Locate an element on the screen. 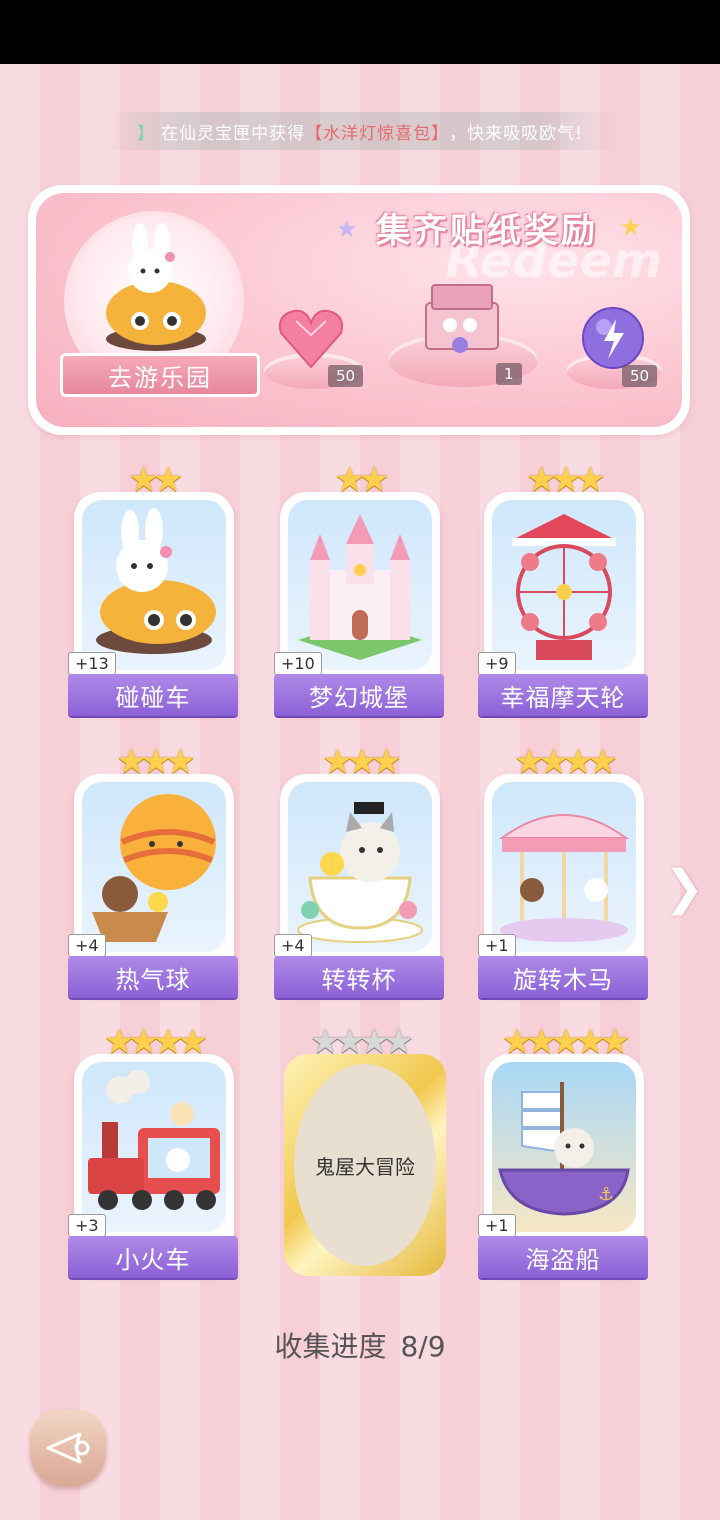 The height and width of the screenshot is (1520, 720). sticker-card: ★★★ +9 幸福摩天轮 is located at coordinates (563, 591).